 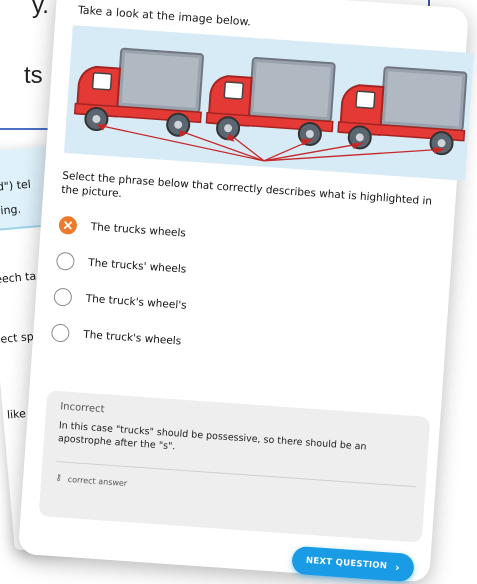 What do you see at coordinates (346, 563) in the screenshot?
I see `next-question-label: NEXT QUESTION` at bounding box center [346, 563].